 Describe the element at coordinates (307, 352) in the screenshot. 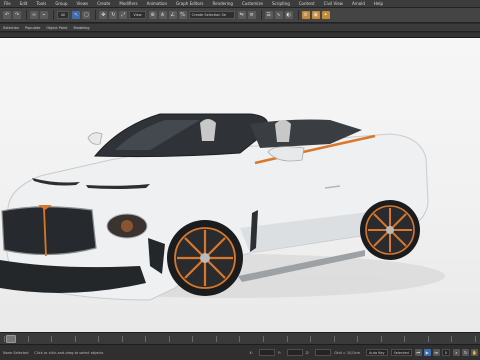

I see `z-coord-label: Z:` at that location.